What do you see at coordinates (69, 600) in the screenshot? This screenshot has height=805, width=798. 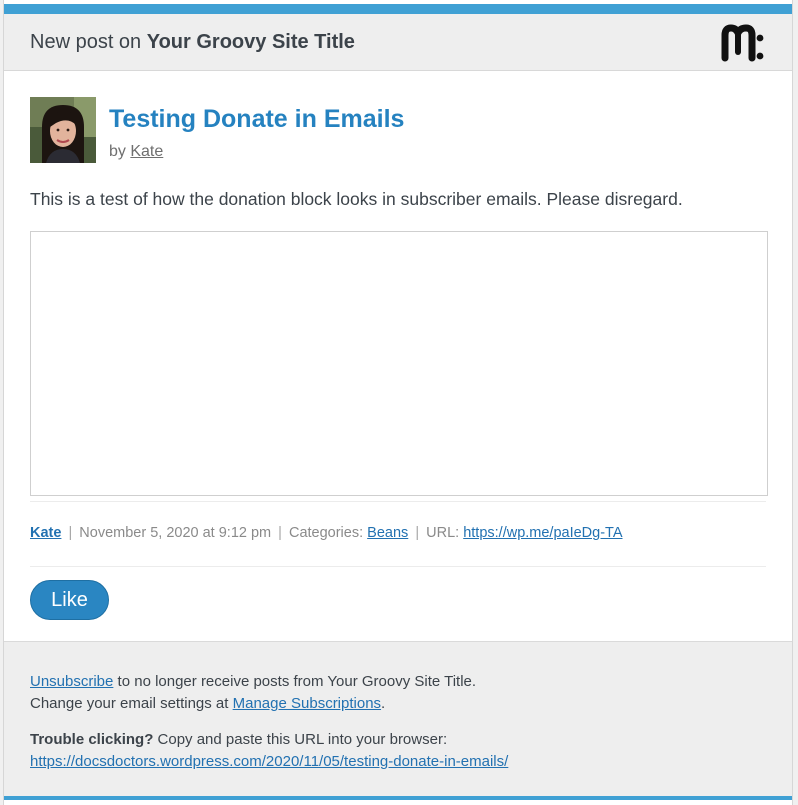 I see `like-button: Like` at bounding box center [69, 600].